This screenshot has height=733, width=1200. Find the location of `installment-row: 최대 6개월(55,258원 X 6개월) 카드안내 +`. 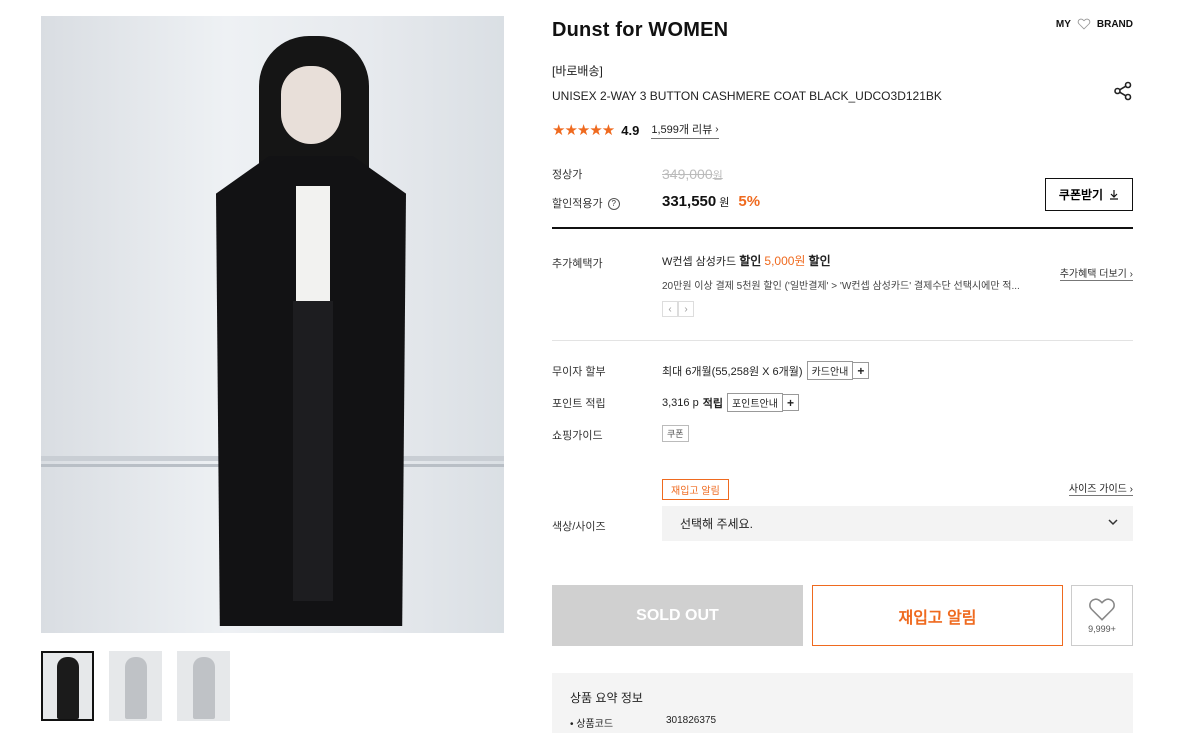

installment-row: 최대 6개월(55,258원 X 6개월) 카드안내 + is located at coordinates (766, 370).